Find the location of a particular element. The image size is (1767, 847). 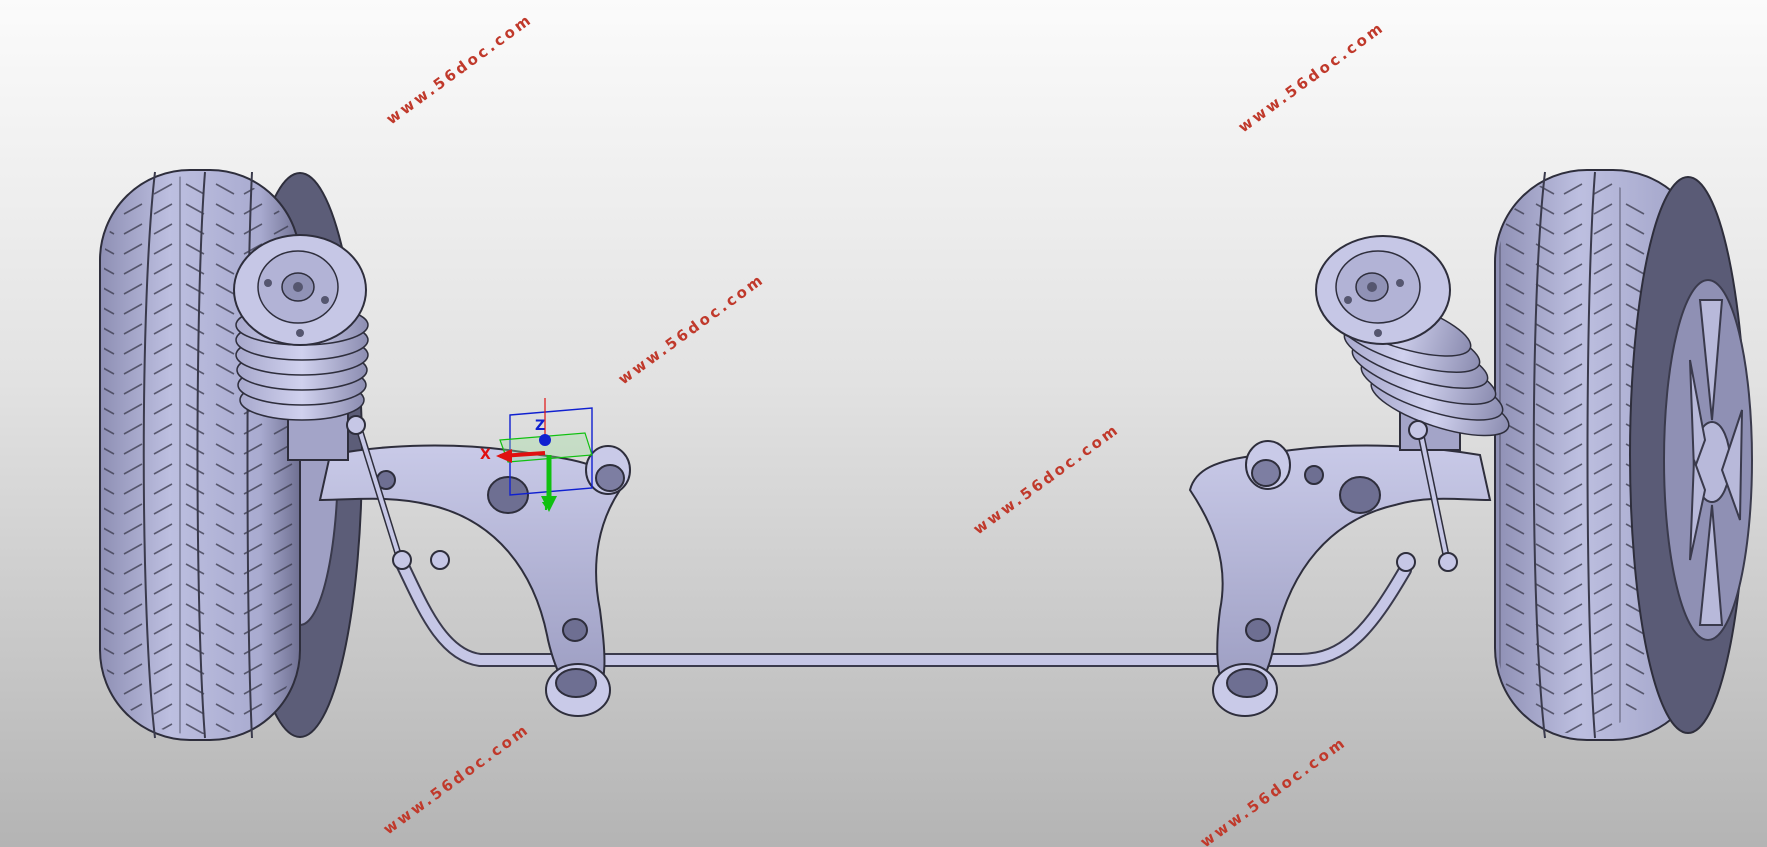

right-control-arm is located at coordinates (1340, 578).